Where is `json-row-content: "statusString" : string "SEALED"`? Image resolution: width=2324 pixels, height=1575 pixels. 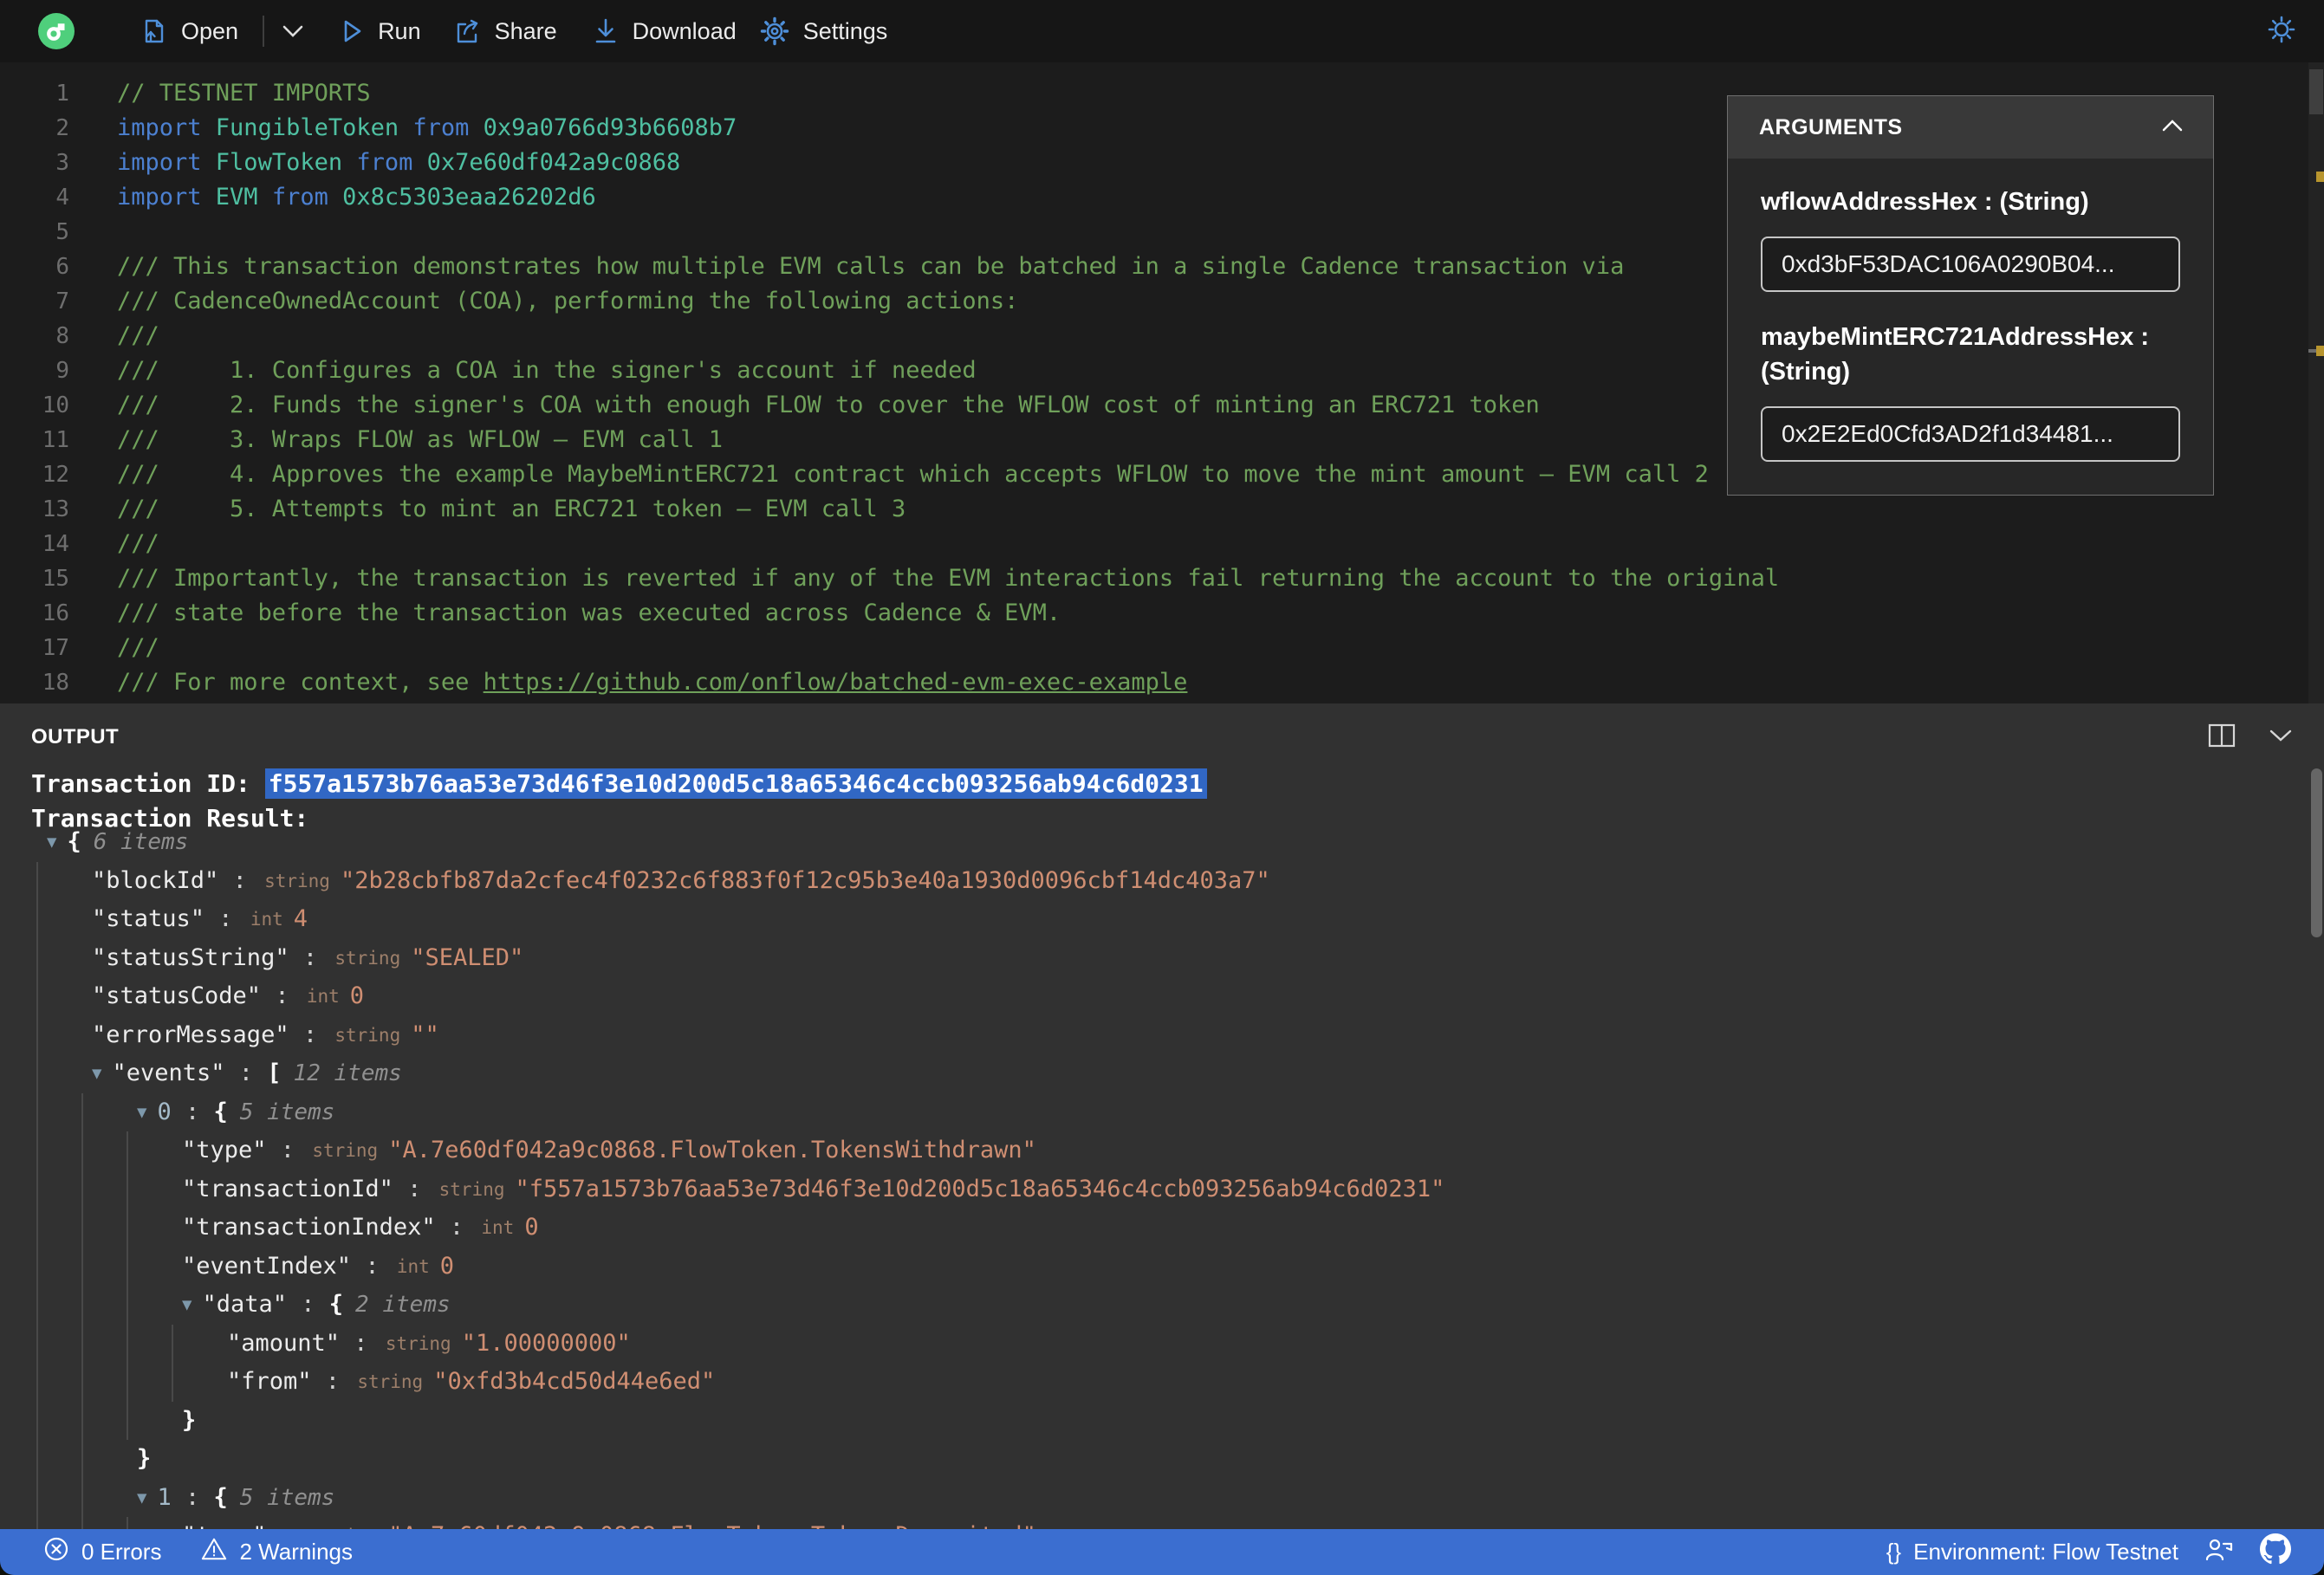 json-row-content: "statusString" : string "SEALED" is located at coordinates (302, 958).